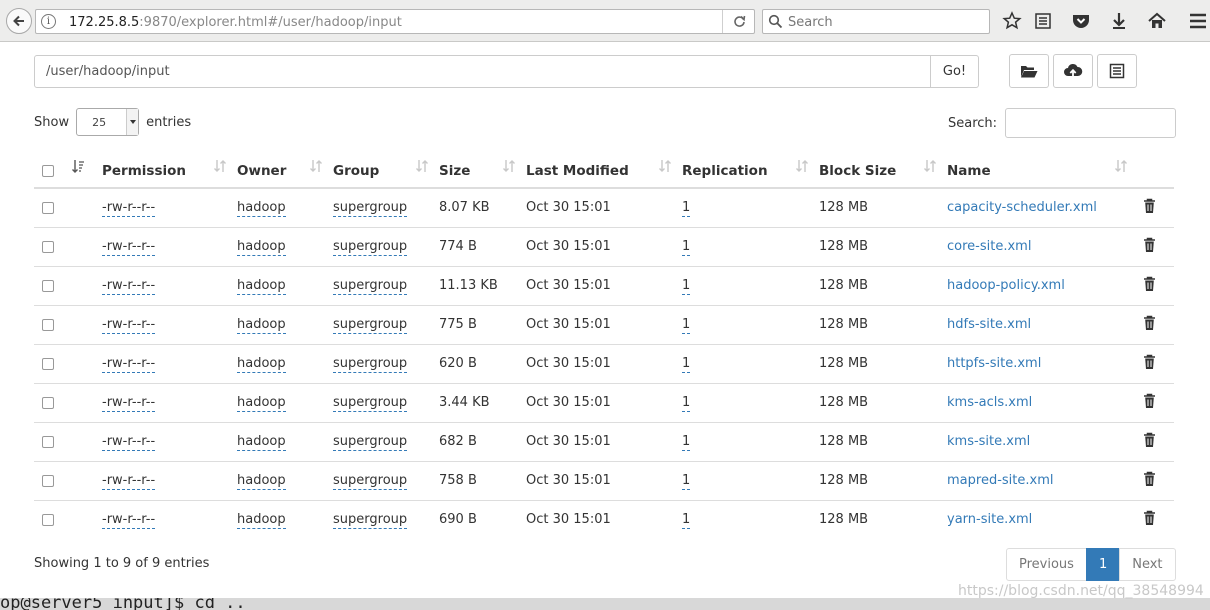 This screenshot has width=1210, height=610. I want to click on modified-cell: Oct 30 15:01, so click(604, 363).